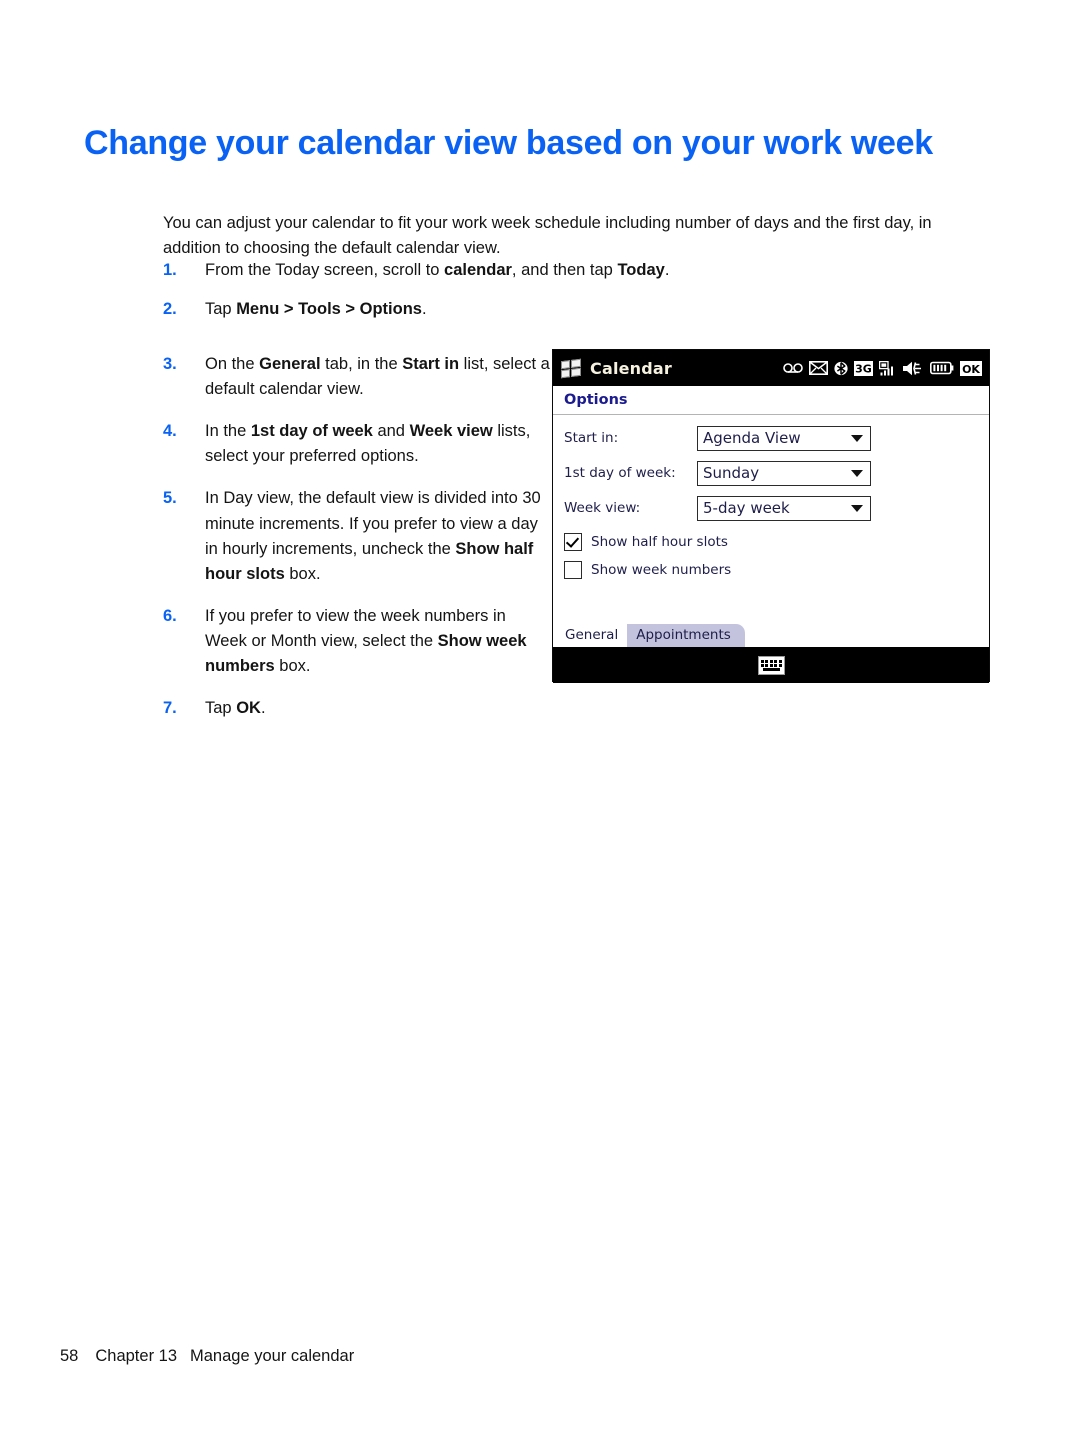 This screenshot has height=1437, width=1080. What do you see at coordinates (686, 635) in the screenshot?
I see `tab-appointments: Appointments` at bounding box center [686, 635].